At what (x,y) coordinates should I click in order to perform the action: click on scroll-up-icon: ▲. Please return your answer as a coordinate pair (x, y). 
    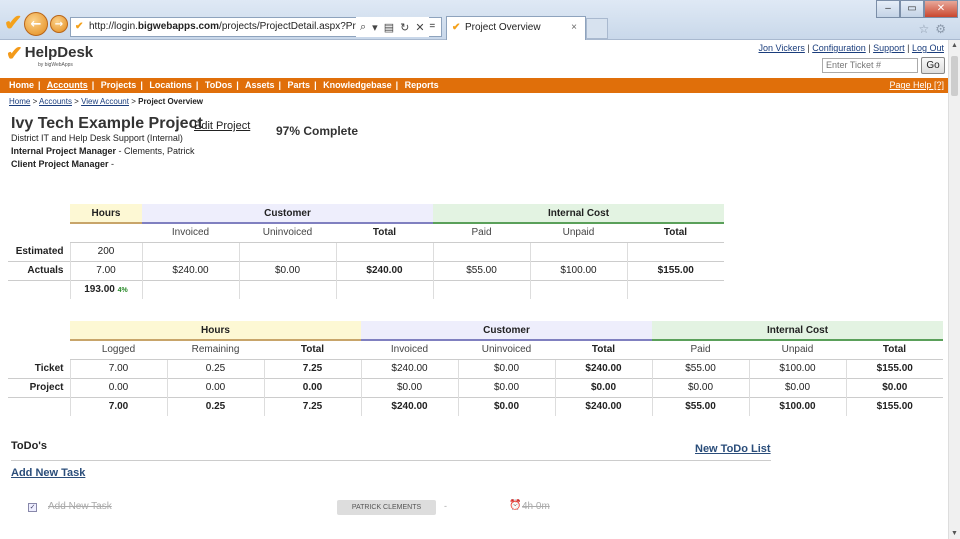
    Looking at the image, I should click on (954, 45).